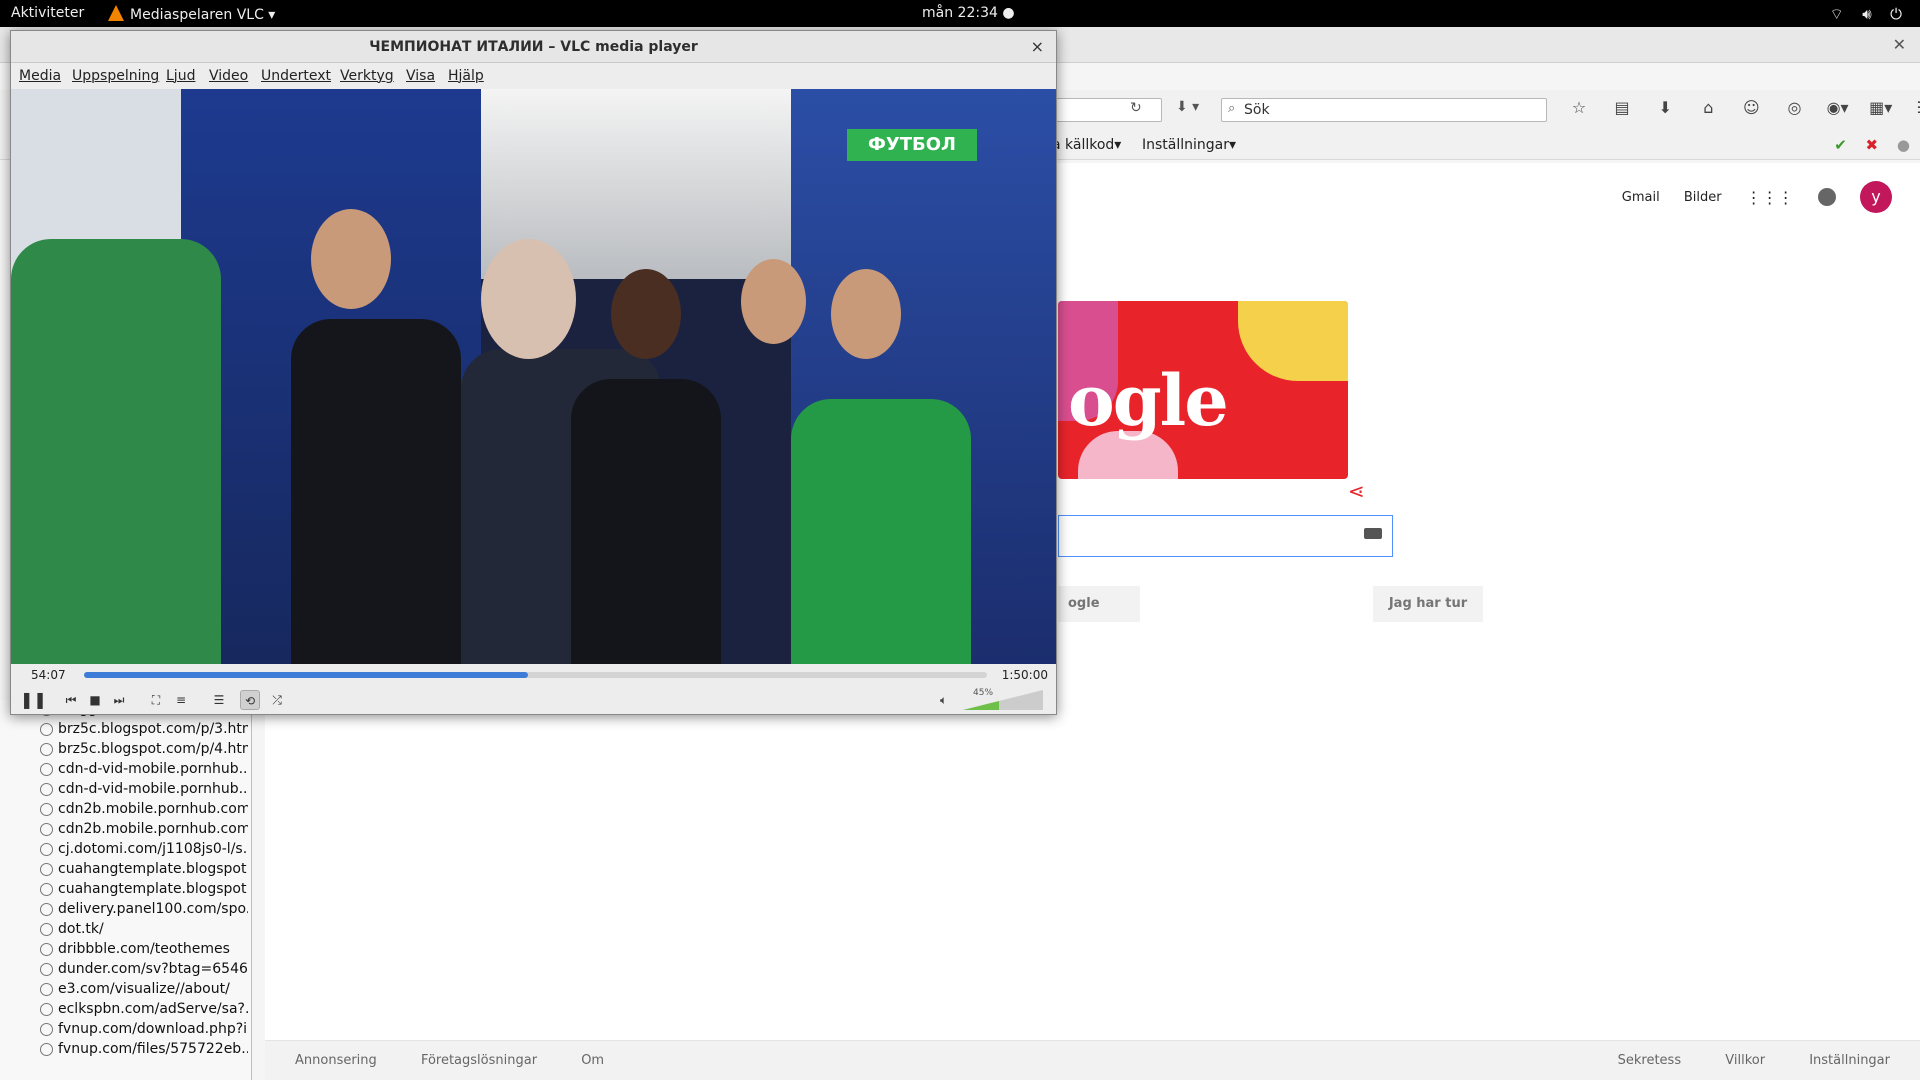 The height and width of the screenshot is (1080, 1920). What do you see at coordinates (1859, 14) in the screenshot?
I see `system-tray: ⌔ 🔊︎ ⏻` at bounding box center [1859, 14].